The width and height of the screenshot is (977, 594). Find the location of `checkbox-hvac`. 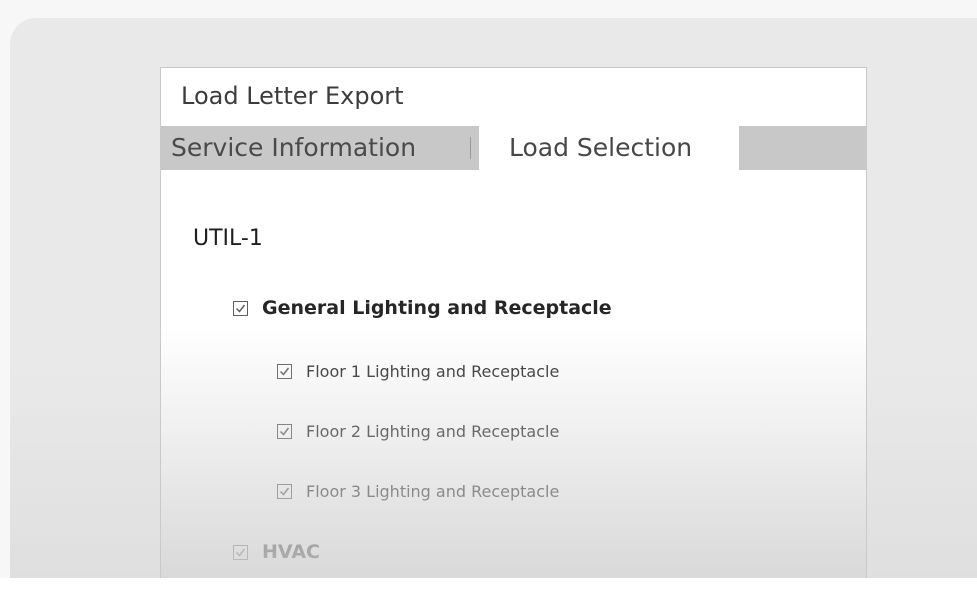

checkbox-hvac is located at coordinates (240, 552).